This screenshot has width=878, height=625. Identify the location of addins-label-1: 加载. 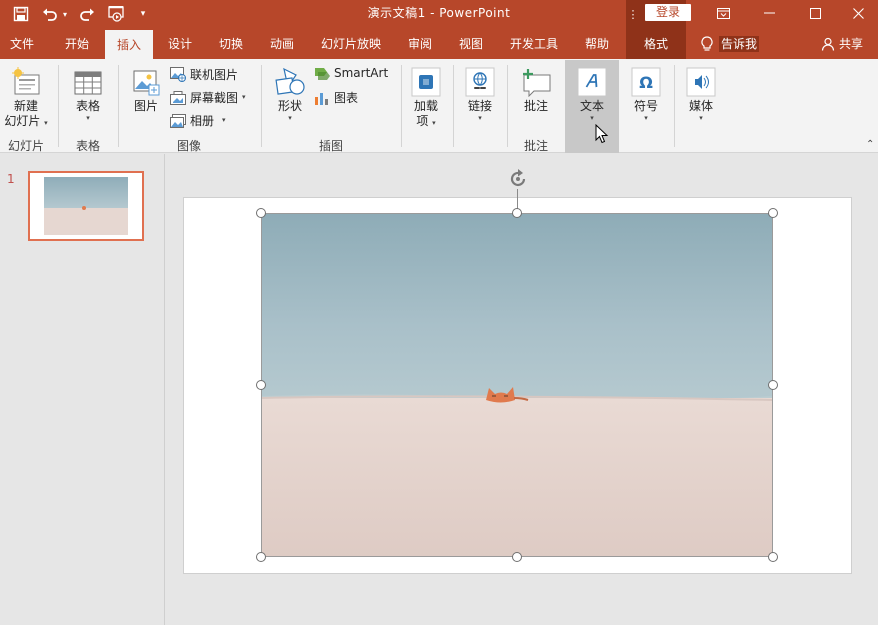
(425, 106).